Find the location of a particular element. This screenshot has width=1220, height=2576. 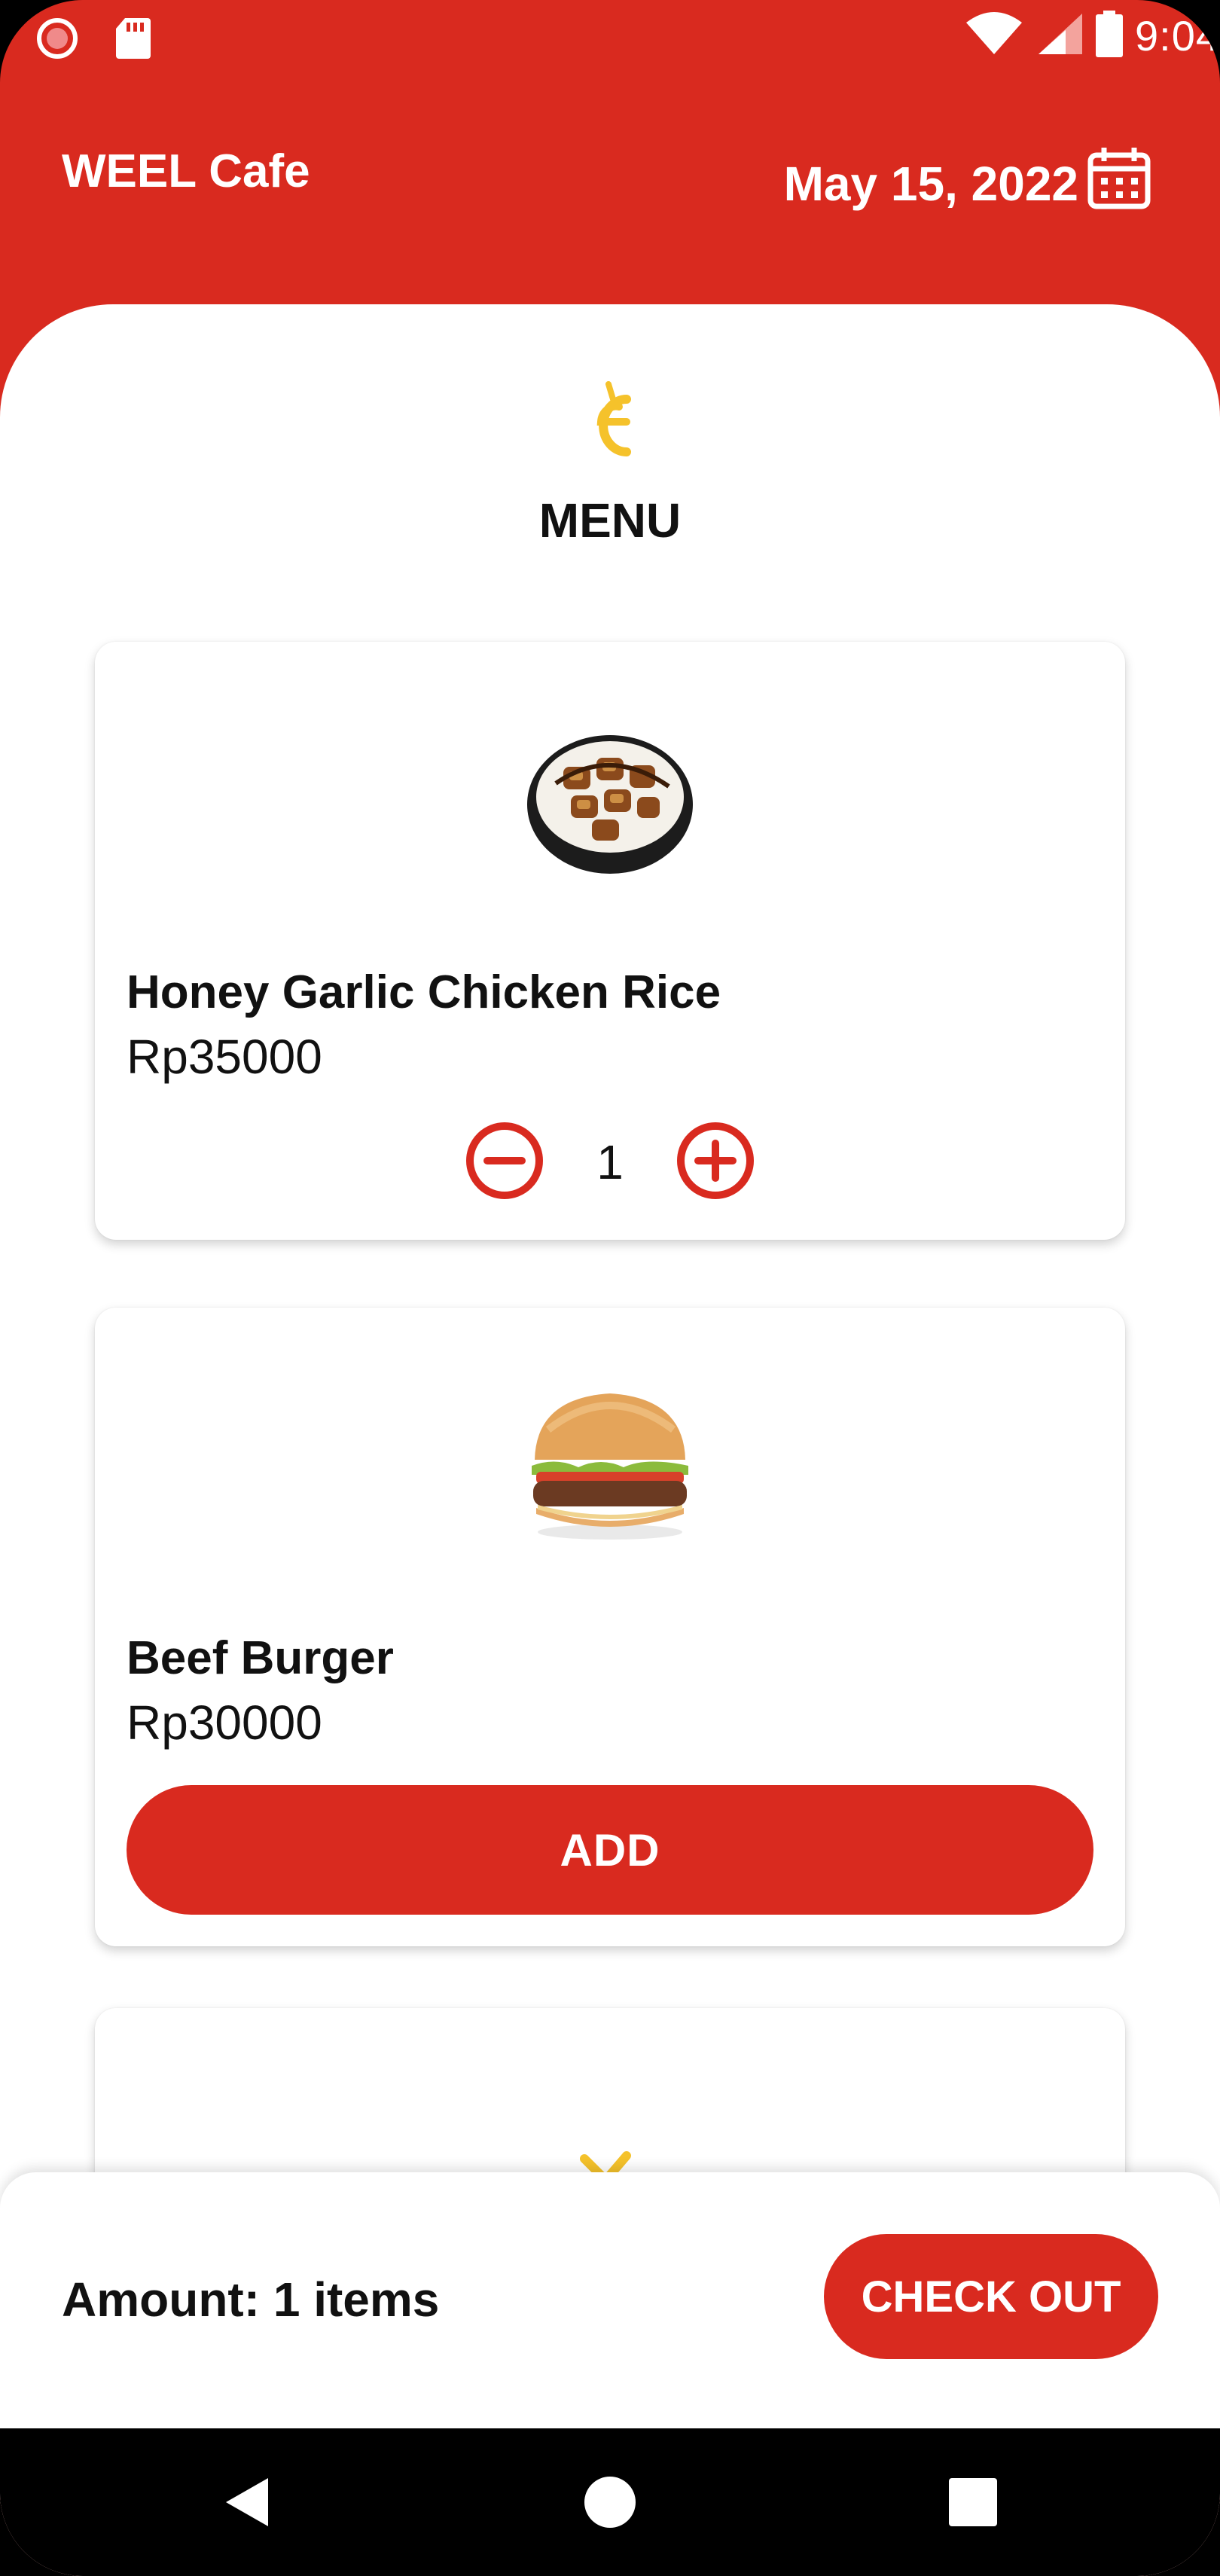

decrease-quantity-button is located at coordinates (504, 1163).